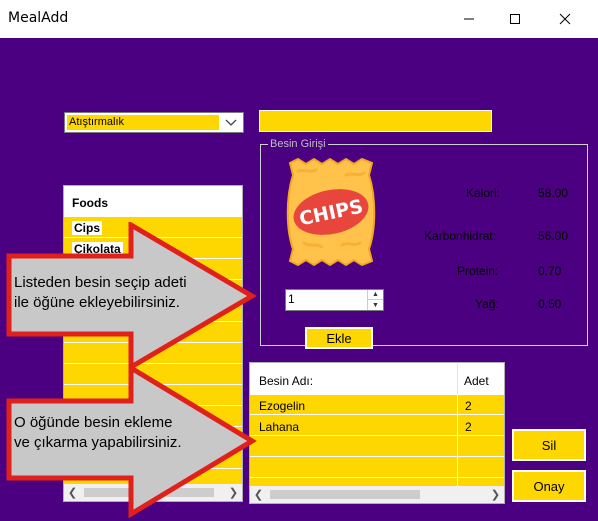 The height and width of the screenshot is (521, 598). I want to click on spin-down-icon: ▼, so click(375, 305).